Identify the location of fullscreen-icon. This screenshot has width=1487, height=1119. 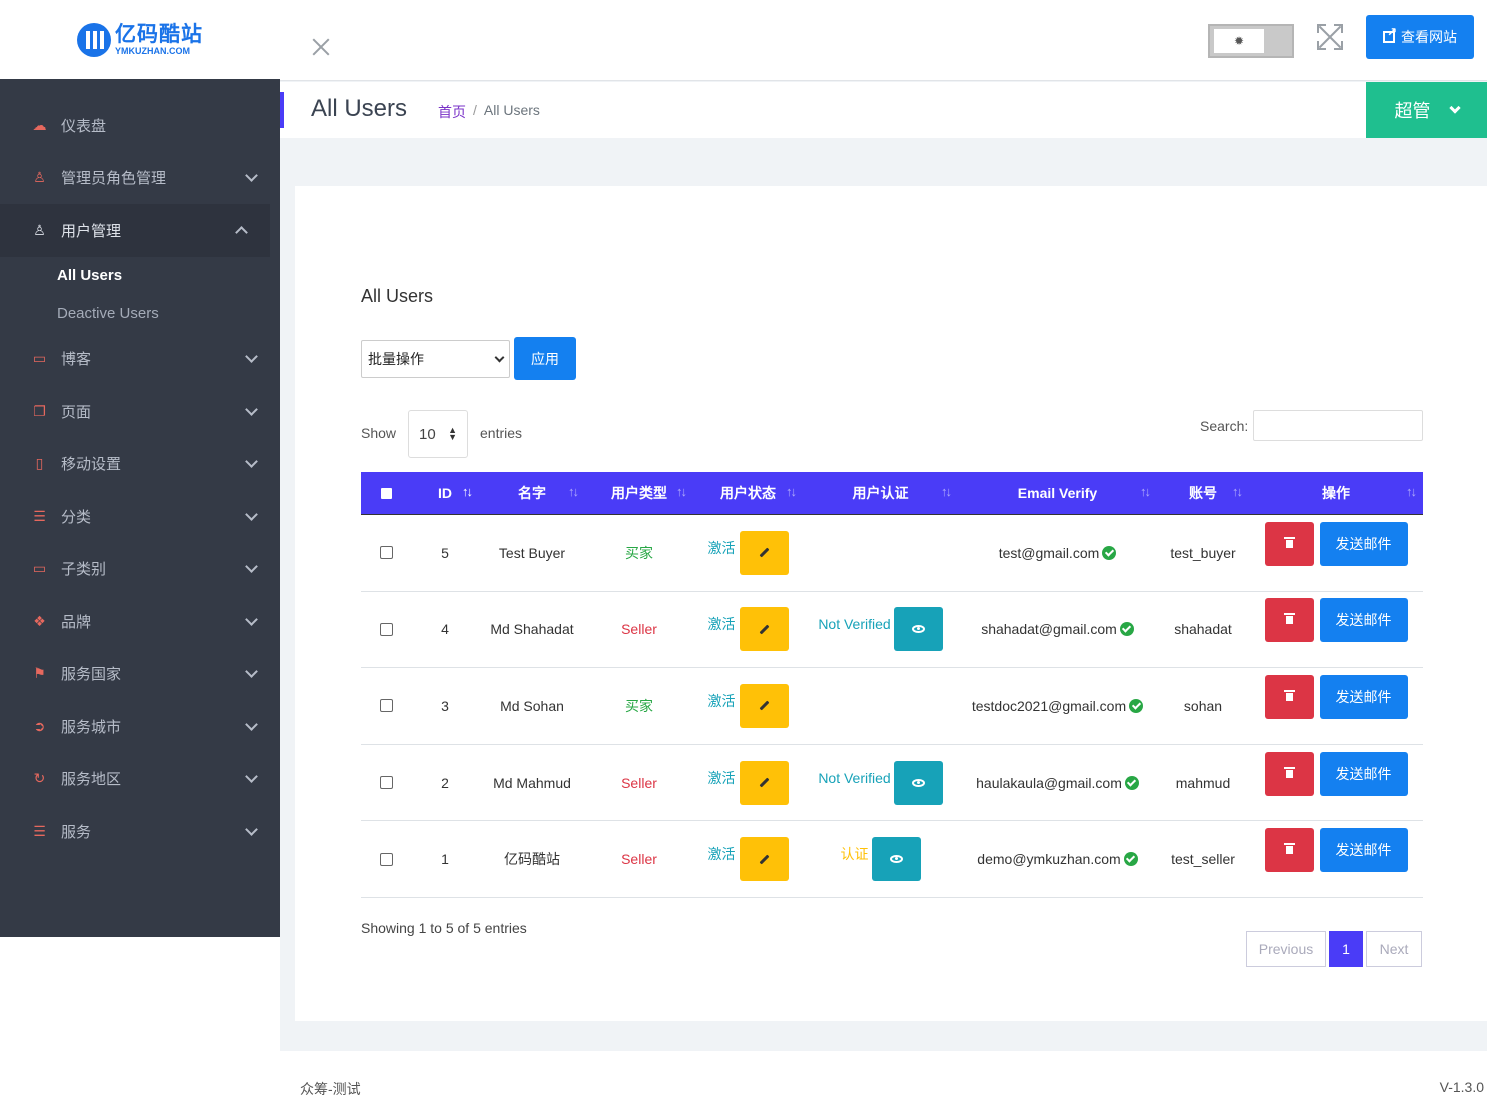
(1330, 37).